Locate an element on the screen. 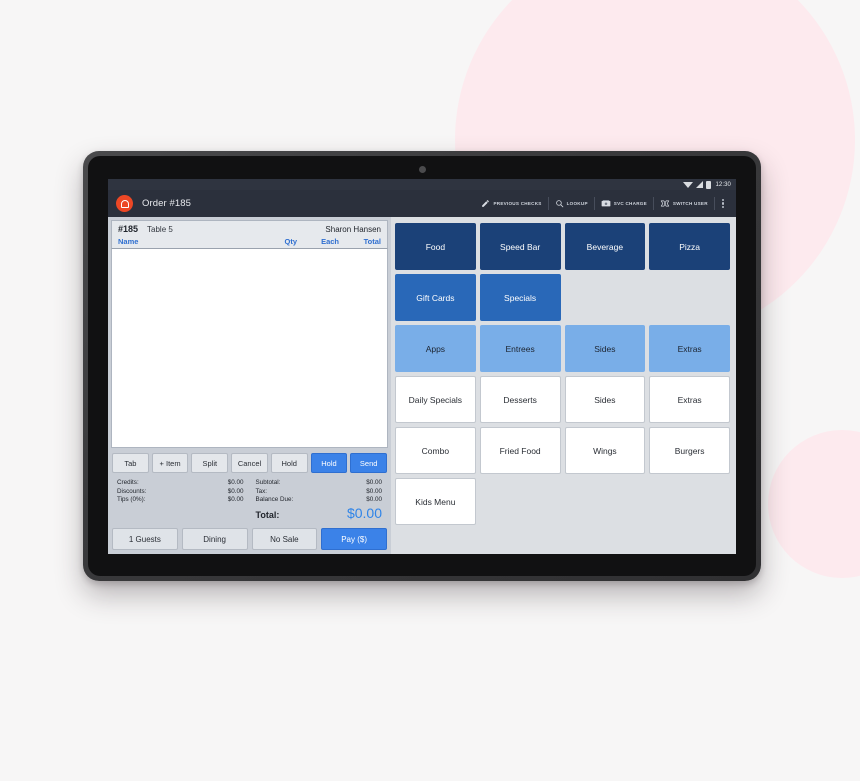 Image resolution: width=860 pixels, height=781 pixels. order-action-tab: Tab is located at coordinates (130, 463).